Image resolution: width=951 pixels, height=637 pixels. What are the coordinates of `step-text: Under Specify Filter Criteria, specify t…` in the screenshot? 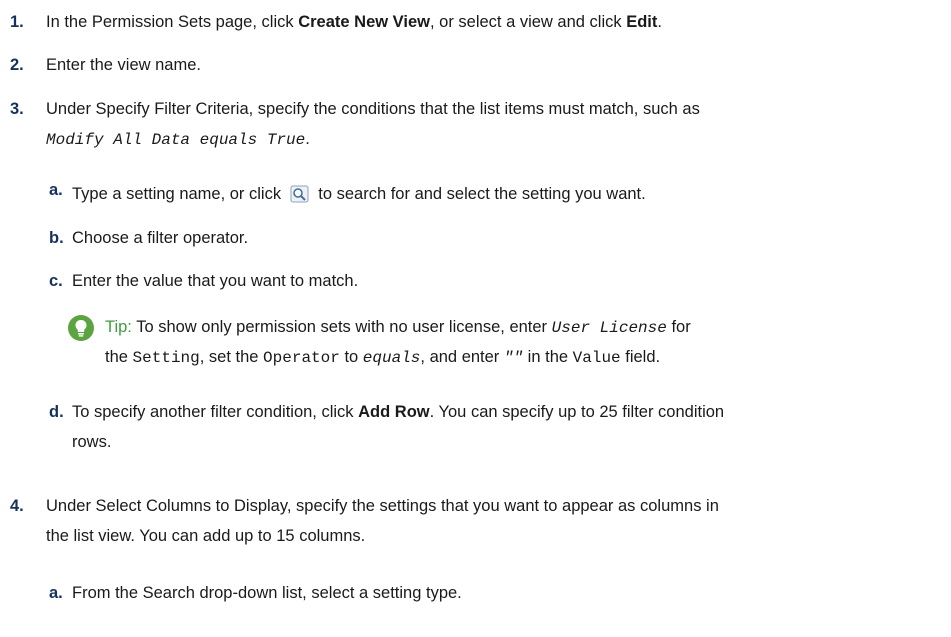 It's located at (373, 109).